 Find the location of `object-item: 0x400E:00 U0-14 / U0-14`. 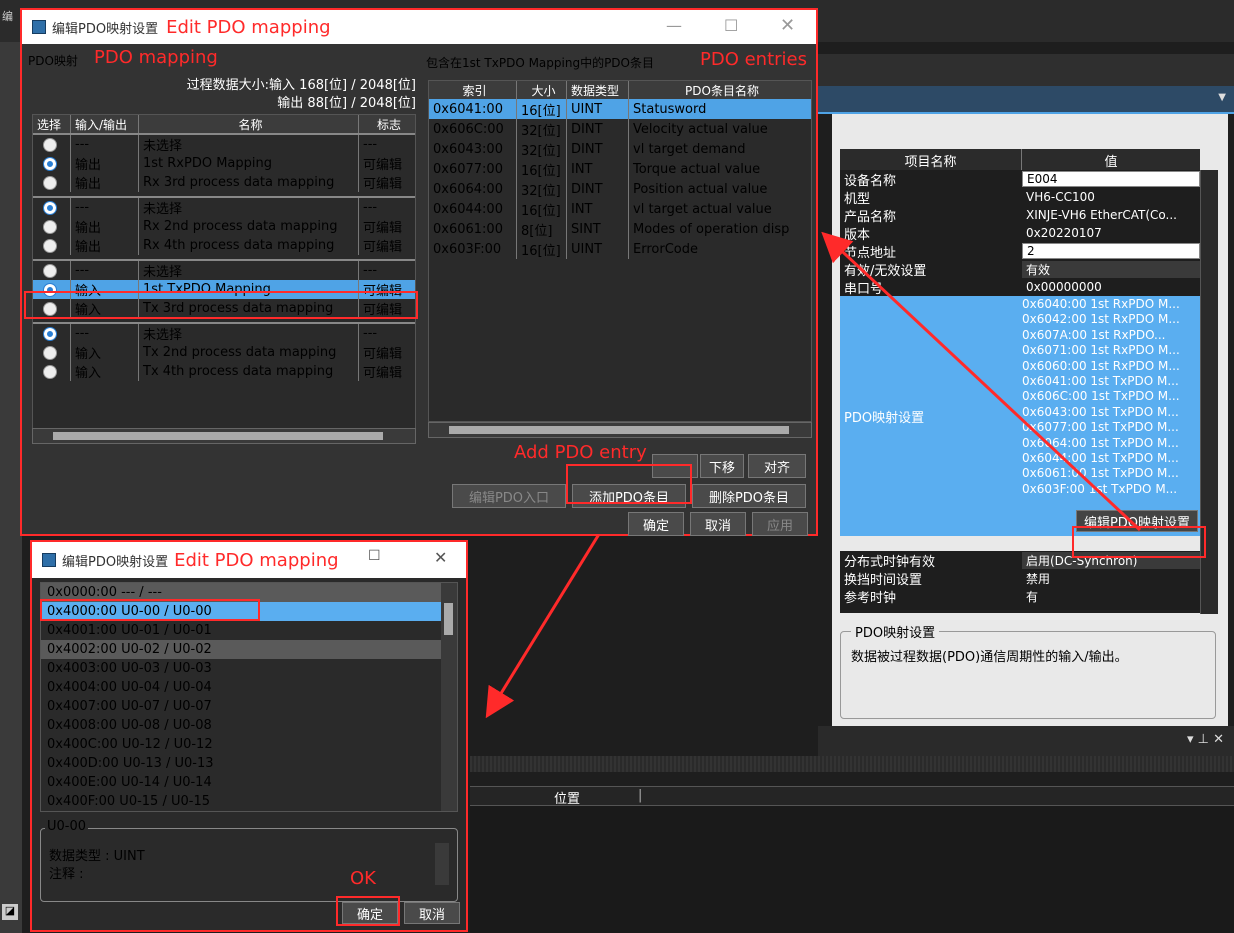

object-item: 0x400E:00 U0-14 / U0-14 is located at coordinates (241, 782).